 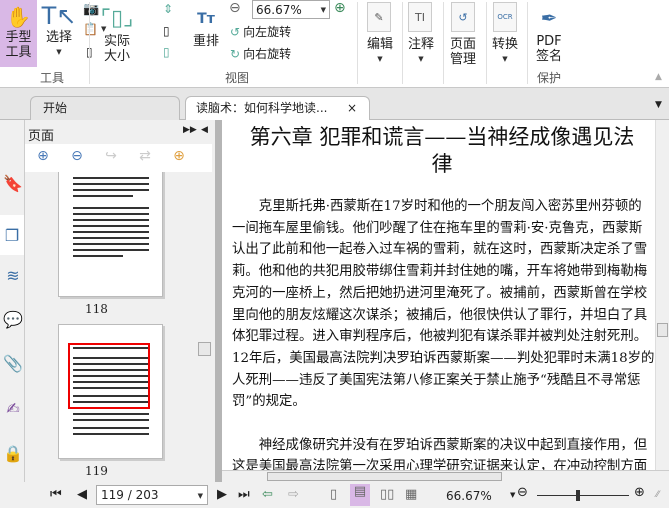 I want to click on rotate-left-button: ↺ 向左旋转, so click(x=260, y=31).